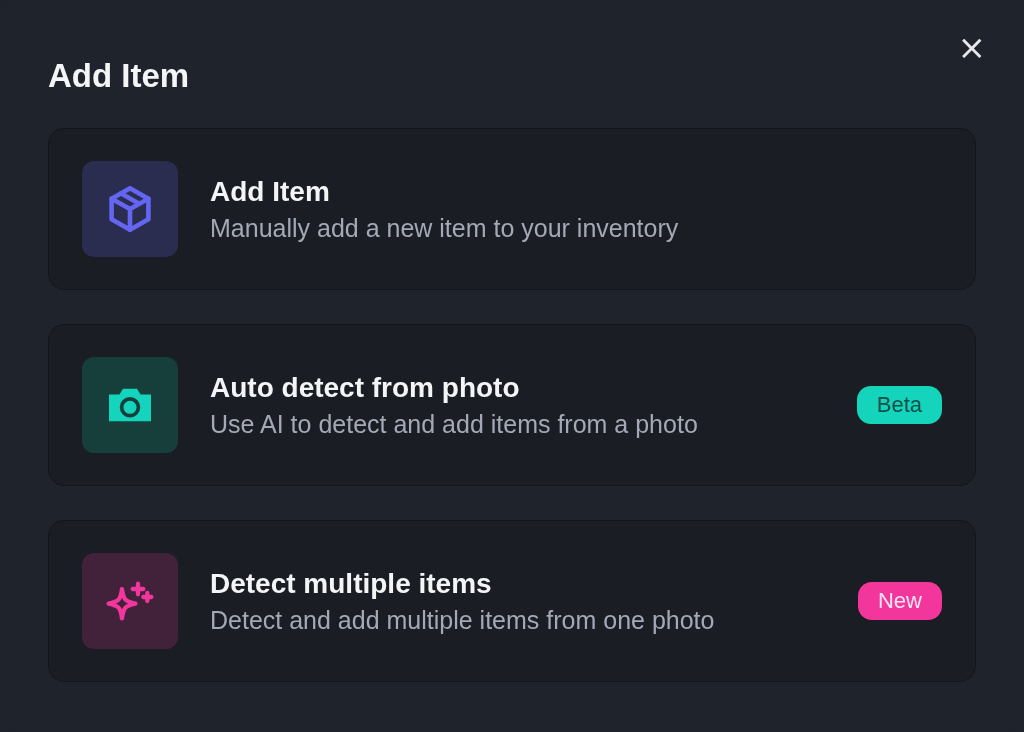 This screenshot has height=732, width=1024. Describe the element at coordinates (119, 76) in the screenshot. I see `dialog-title: Add Item` at that location.